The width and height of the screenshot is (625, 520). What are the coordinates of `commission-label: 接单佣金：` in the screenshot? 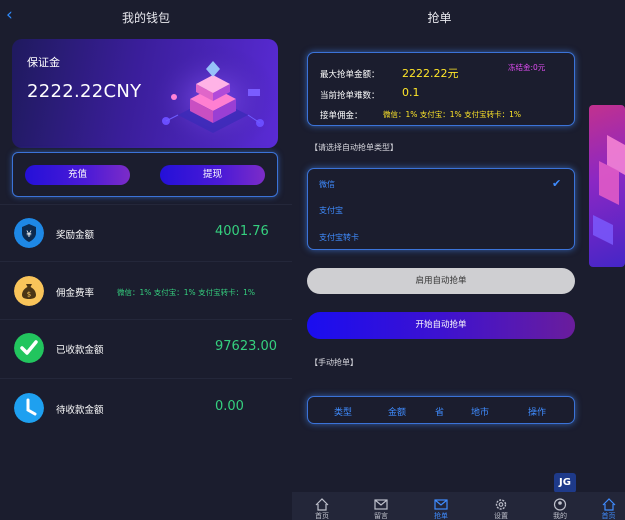 It's located at (341, 116).